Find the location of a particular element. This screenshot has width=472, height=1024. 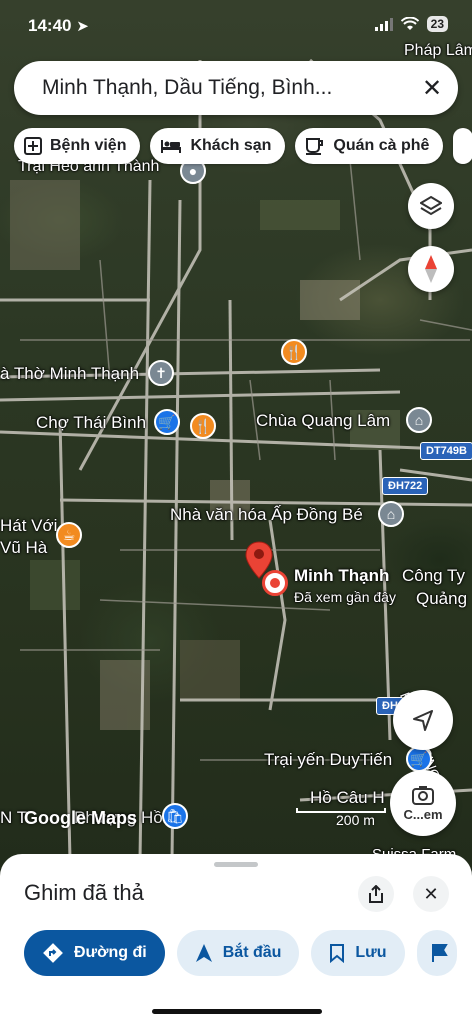

category-chips: Bệnh viện Khách sạn Quán cà phê is located at coordinates (243, 146).